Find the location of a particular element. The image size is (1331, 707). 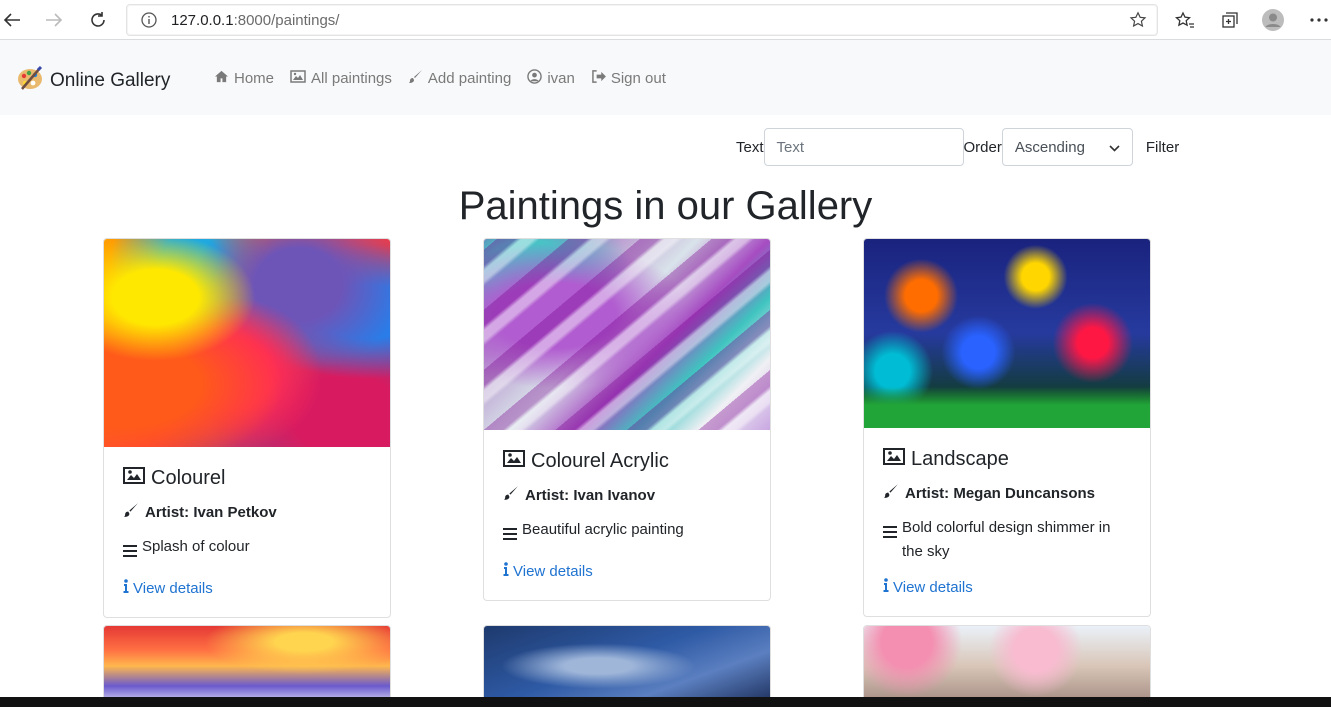

profile-avatar-icon is located at coordinates (1273, 20).